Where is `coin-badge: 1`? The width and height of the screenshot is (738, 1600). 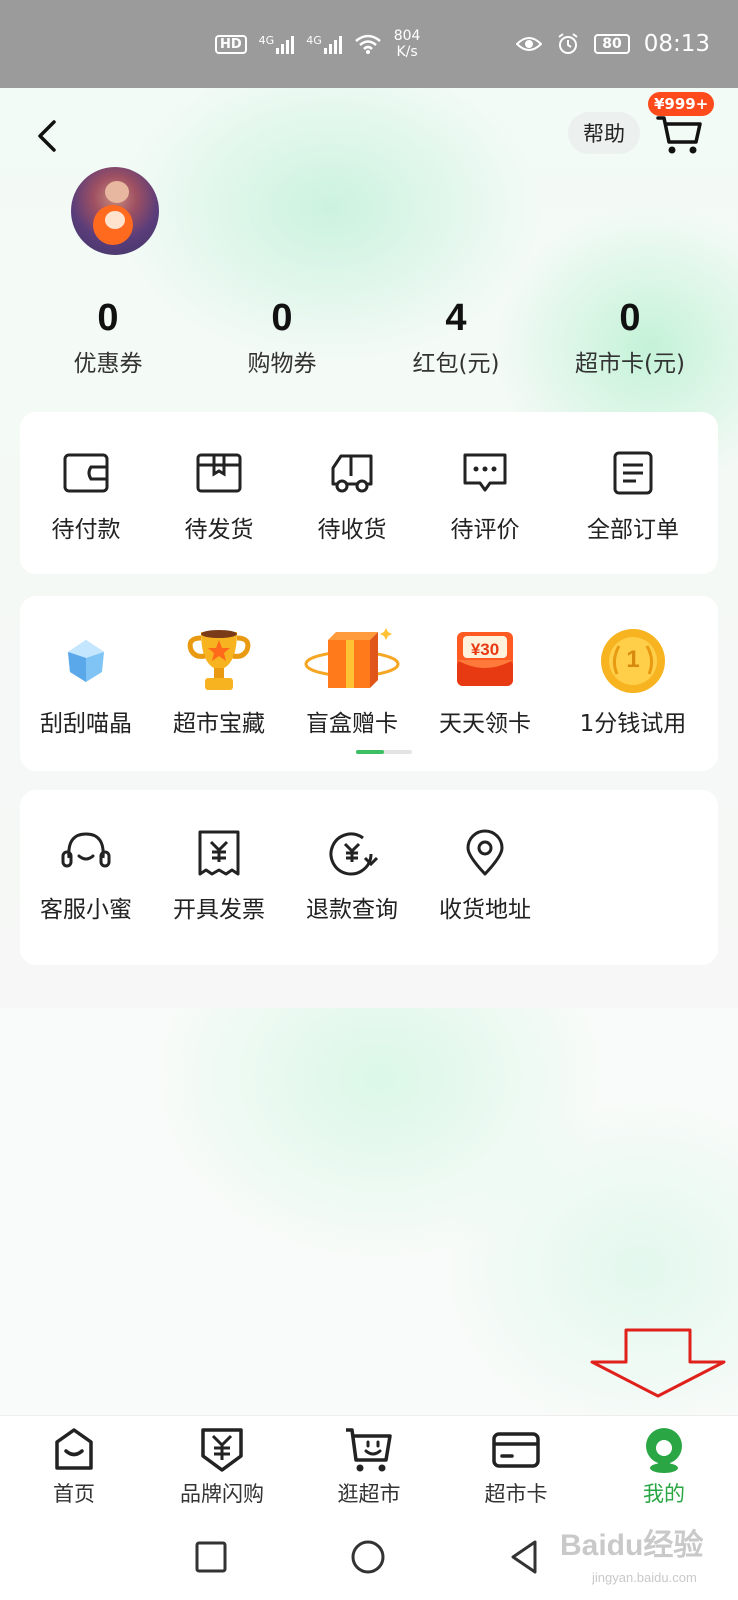 coin-badge: 1 is located at coordinates (633, 659).